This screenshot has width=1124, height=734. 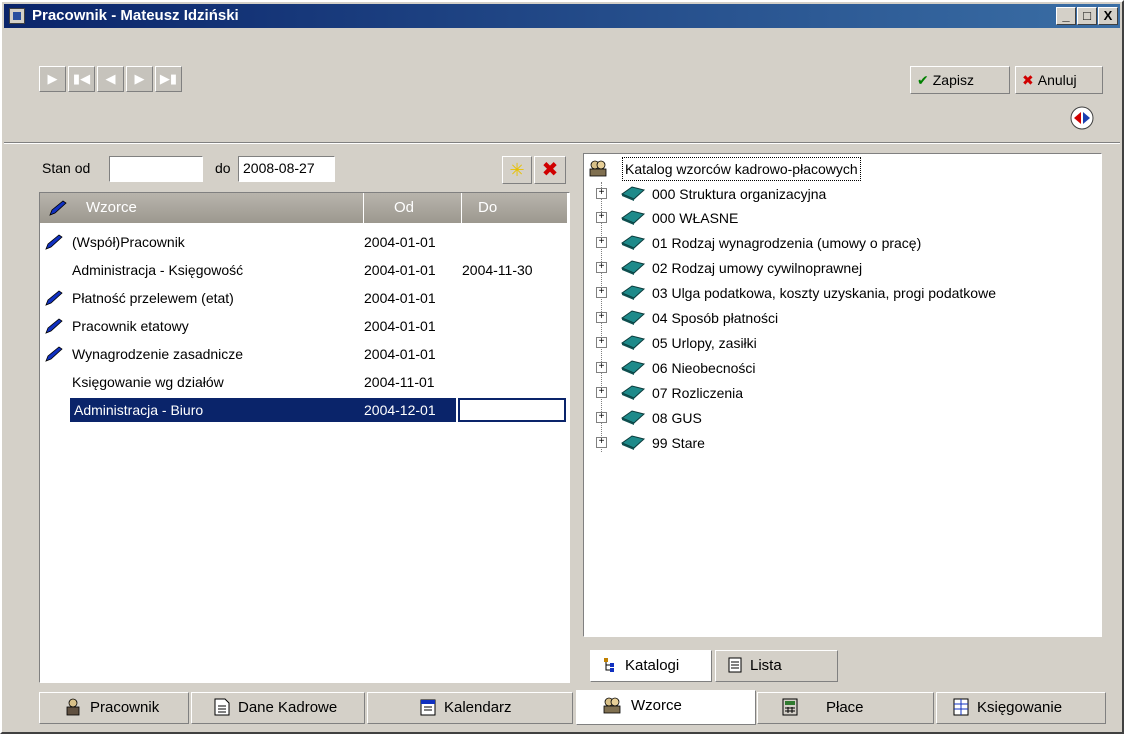 I want to click on tab-kalendarz-label: Kalendarz, so click(x=478, y=707).